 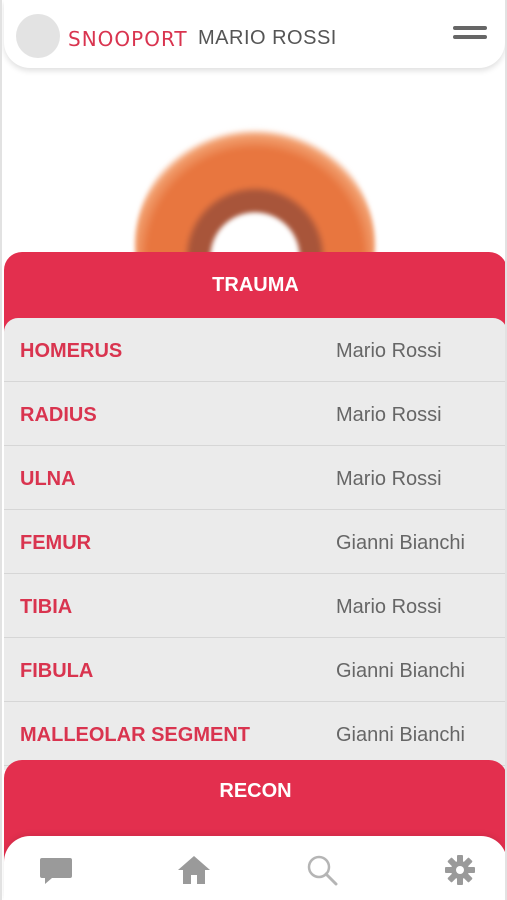 What do you see at coordinates (46, 607) in the screenshot?
I see `list-item-name: TIBIA` at bounding box center [46, 607].